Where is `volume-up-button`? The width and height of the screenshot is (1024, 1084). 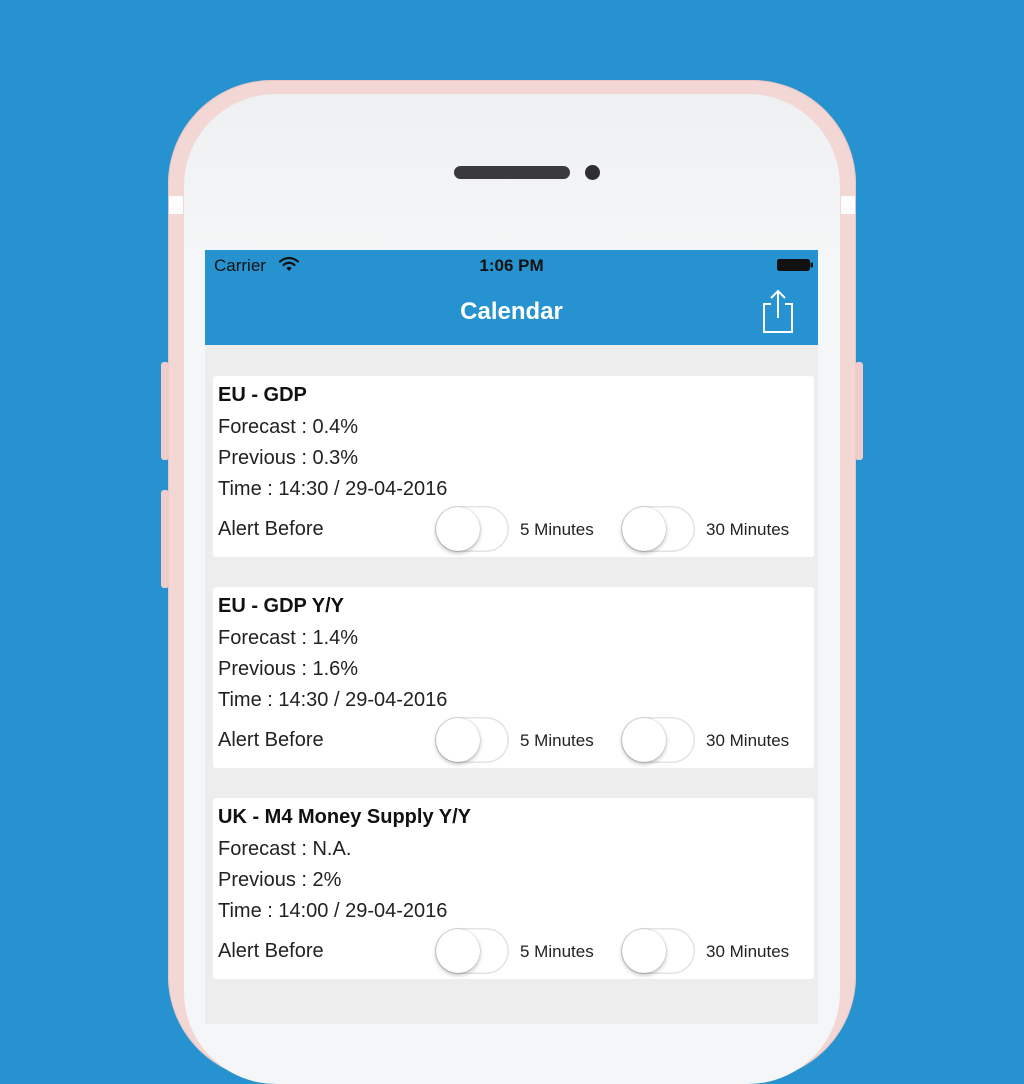
volume-up-button is located at coordinates (165, 411).